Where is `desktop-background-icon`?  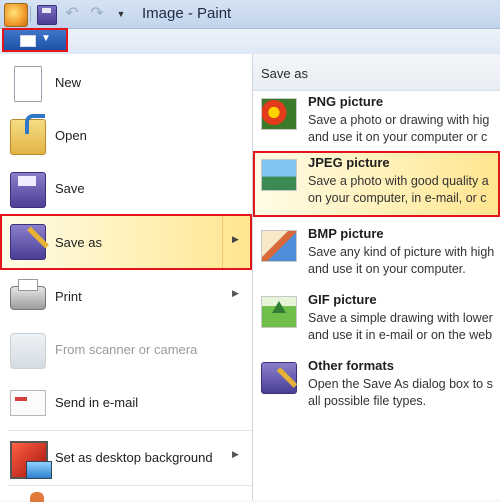
desktop-background-icon is located at coordinates (31, 460).